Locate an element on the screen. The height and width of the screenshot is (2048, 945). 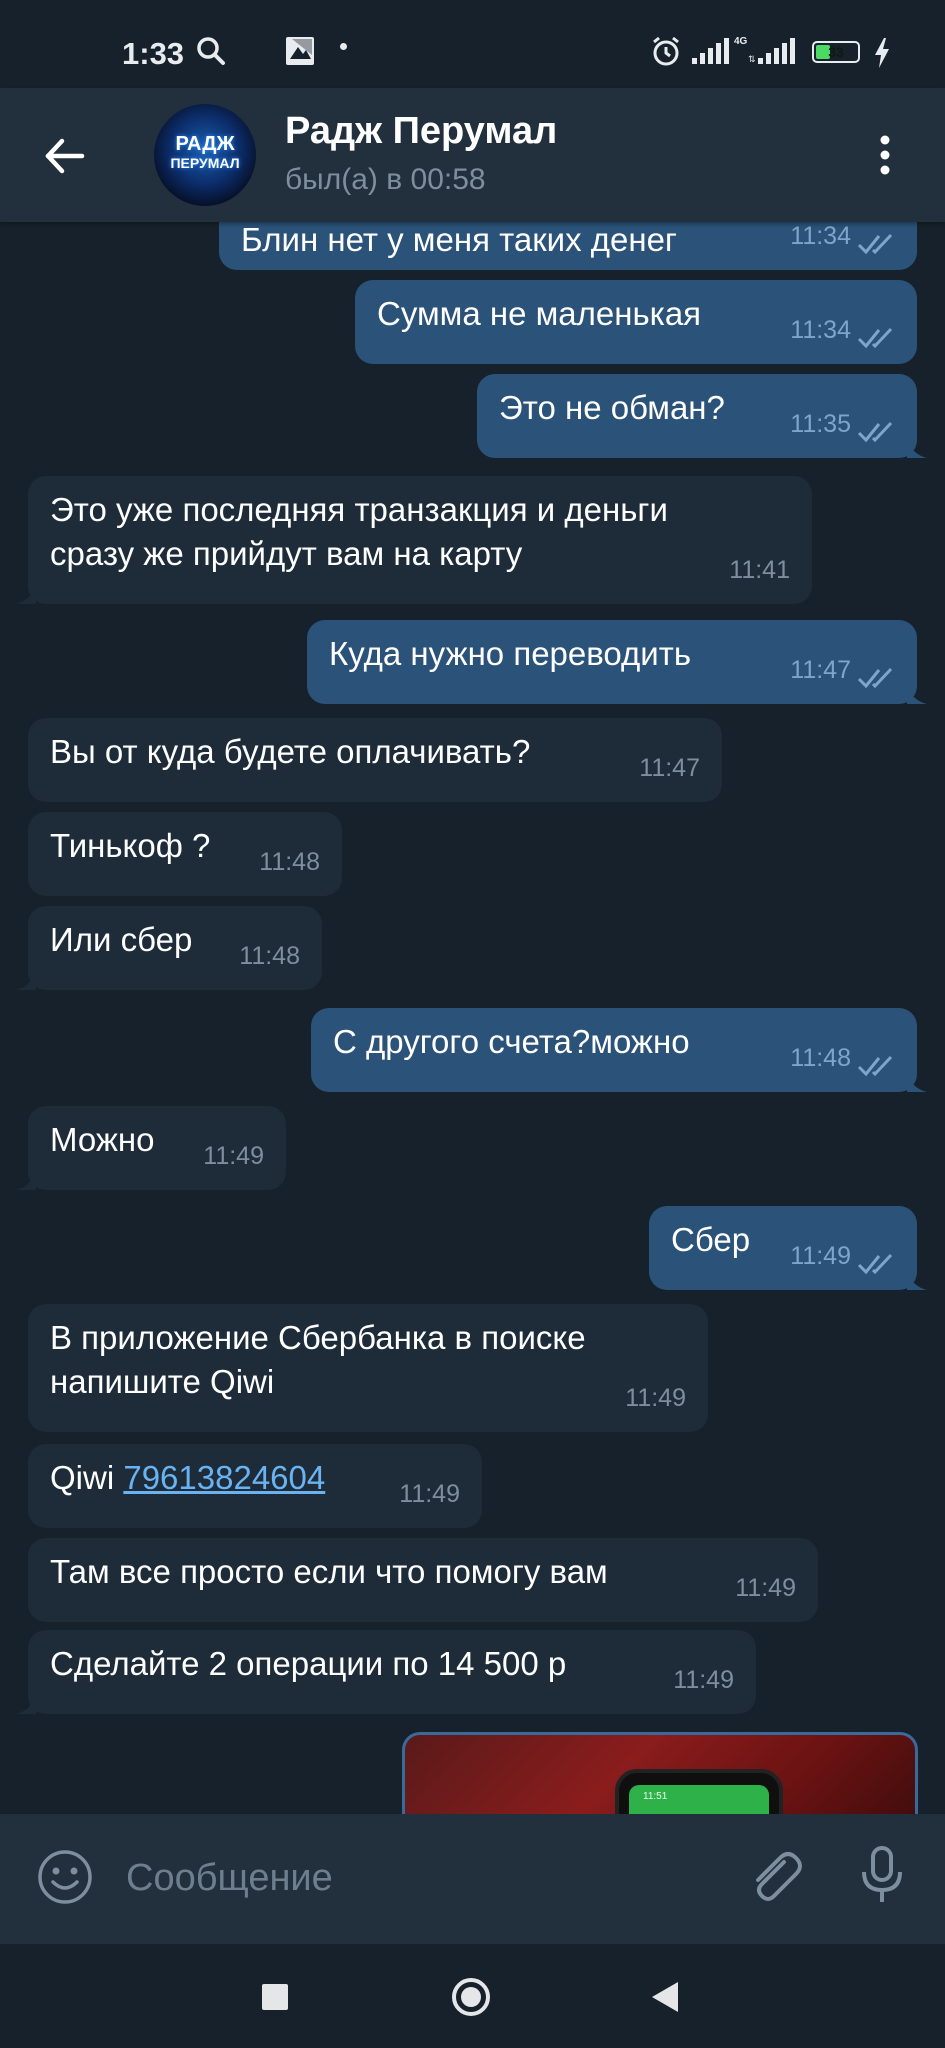
message-bubble: Блин нет у меня таких денег 11:34 is located at coordinates (568, 246).